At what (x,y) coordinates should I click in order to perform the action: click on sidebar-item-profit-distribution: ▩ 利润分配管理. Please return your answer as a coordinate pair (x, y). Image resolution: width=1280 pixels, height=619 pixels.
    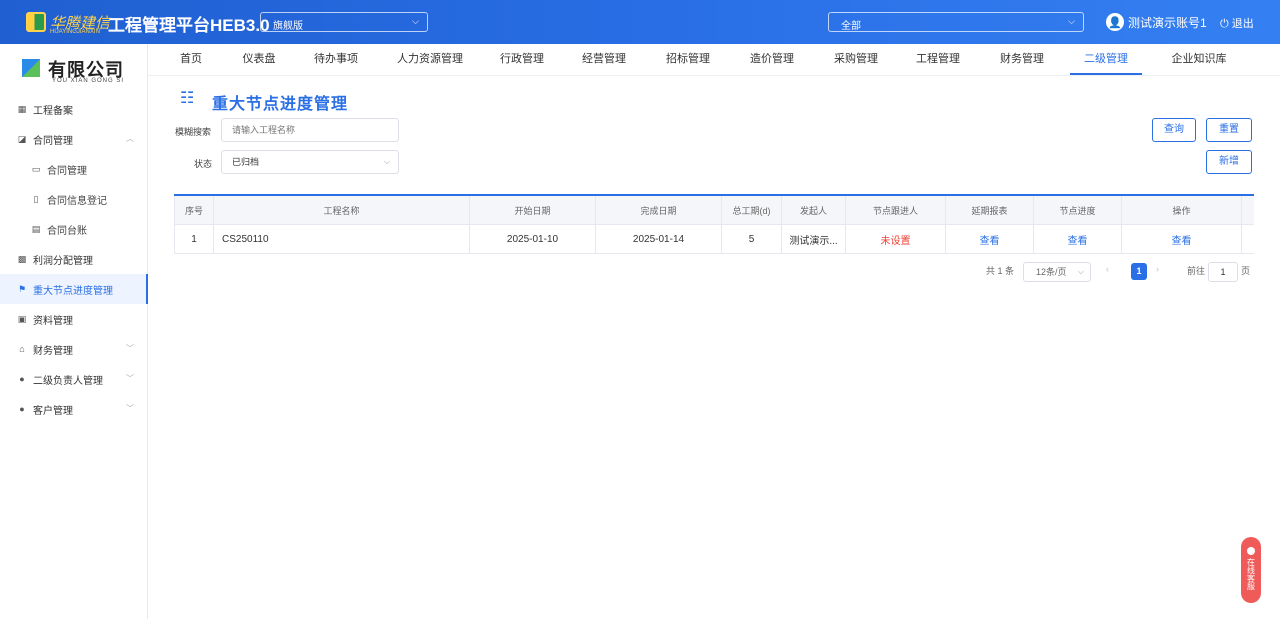
    Looking at the image, I should click on (74, 259).